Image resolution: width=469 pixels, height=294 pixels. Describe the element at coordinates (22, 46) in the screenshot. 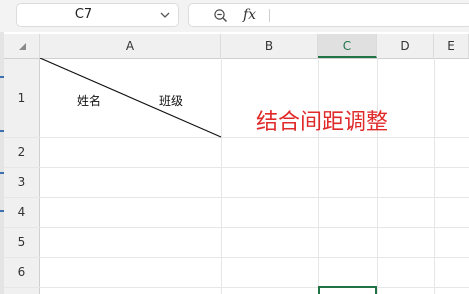

I see `select-all-corner` at that location.